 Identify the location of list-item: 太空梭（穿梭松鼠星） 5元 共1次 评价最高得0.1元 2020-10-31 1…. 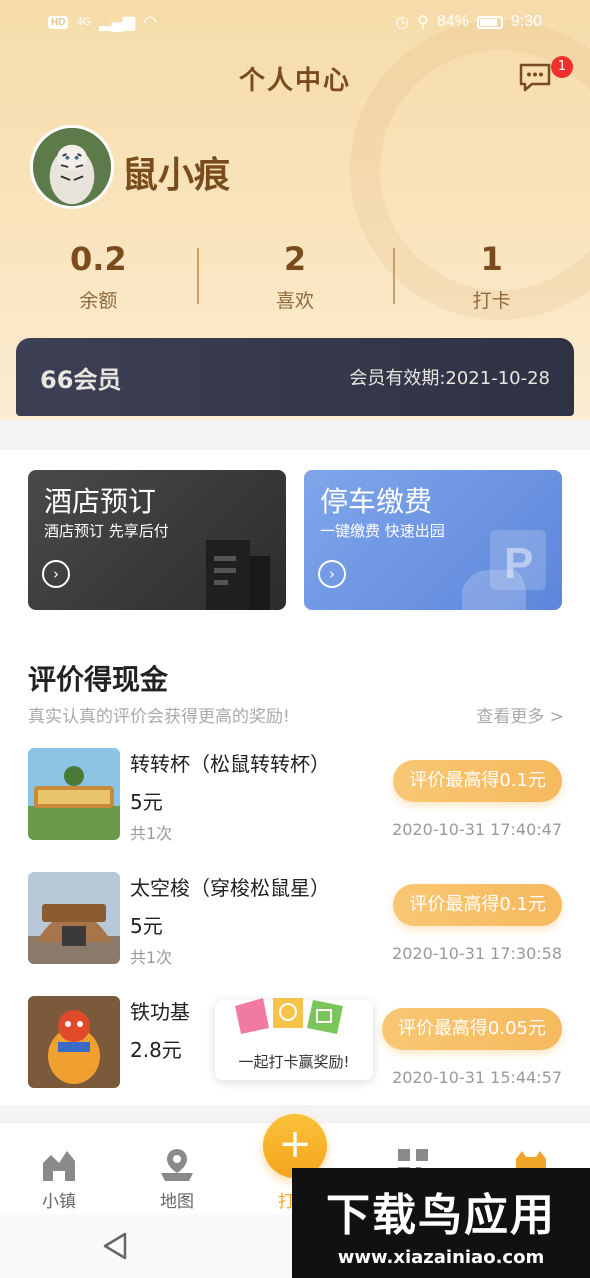
(298, 922).